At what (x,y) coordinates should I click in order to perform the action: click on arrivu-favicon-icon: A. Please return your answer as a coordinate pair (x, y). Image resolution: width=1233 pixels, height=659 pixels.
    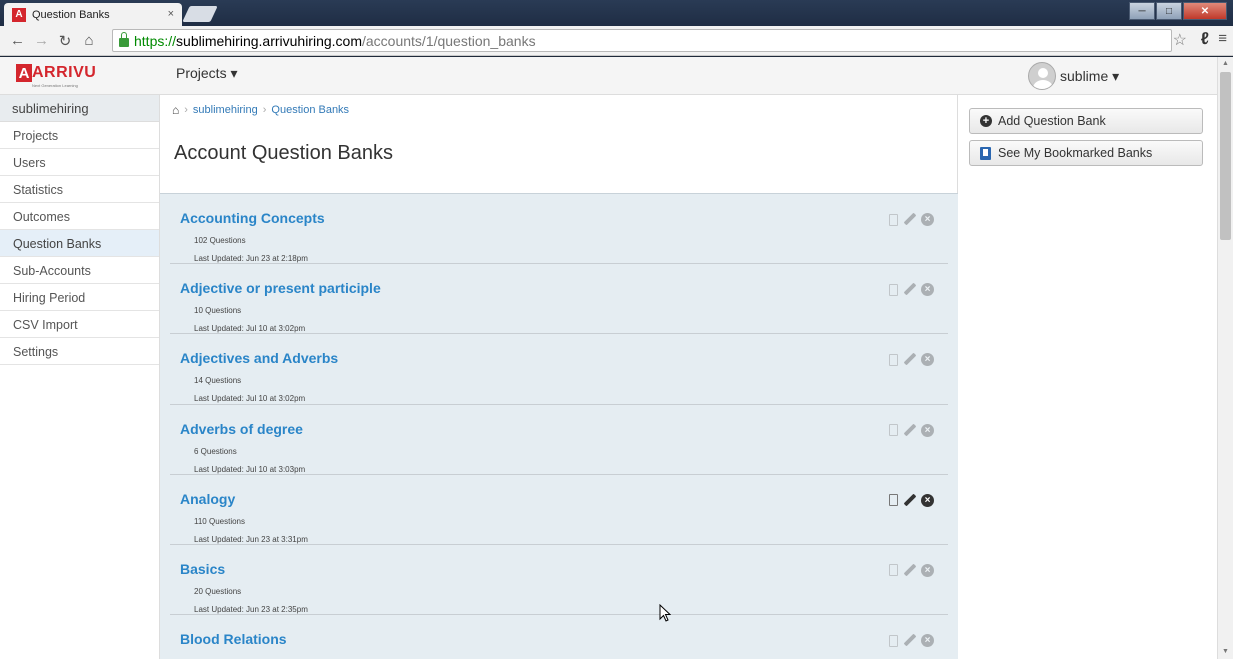
    Looking at the image, I should click on (19, 14).